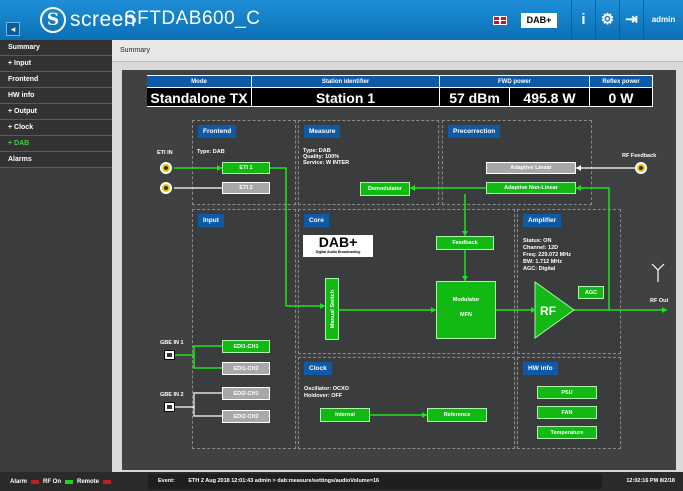 This screenshot has height=491, width=683. Describe the element at coordinates (56, 144) in the screenshot. I see `sidebar-item-dab: + DAB` at that location.